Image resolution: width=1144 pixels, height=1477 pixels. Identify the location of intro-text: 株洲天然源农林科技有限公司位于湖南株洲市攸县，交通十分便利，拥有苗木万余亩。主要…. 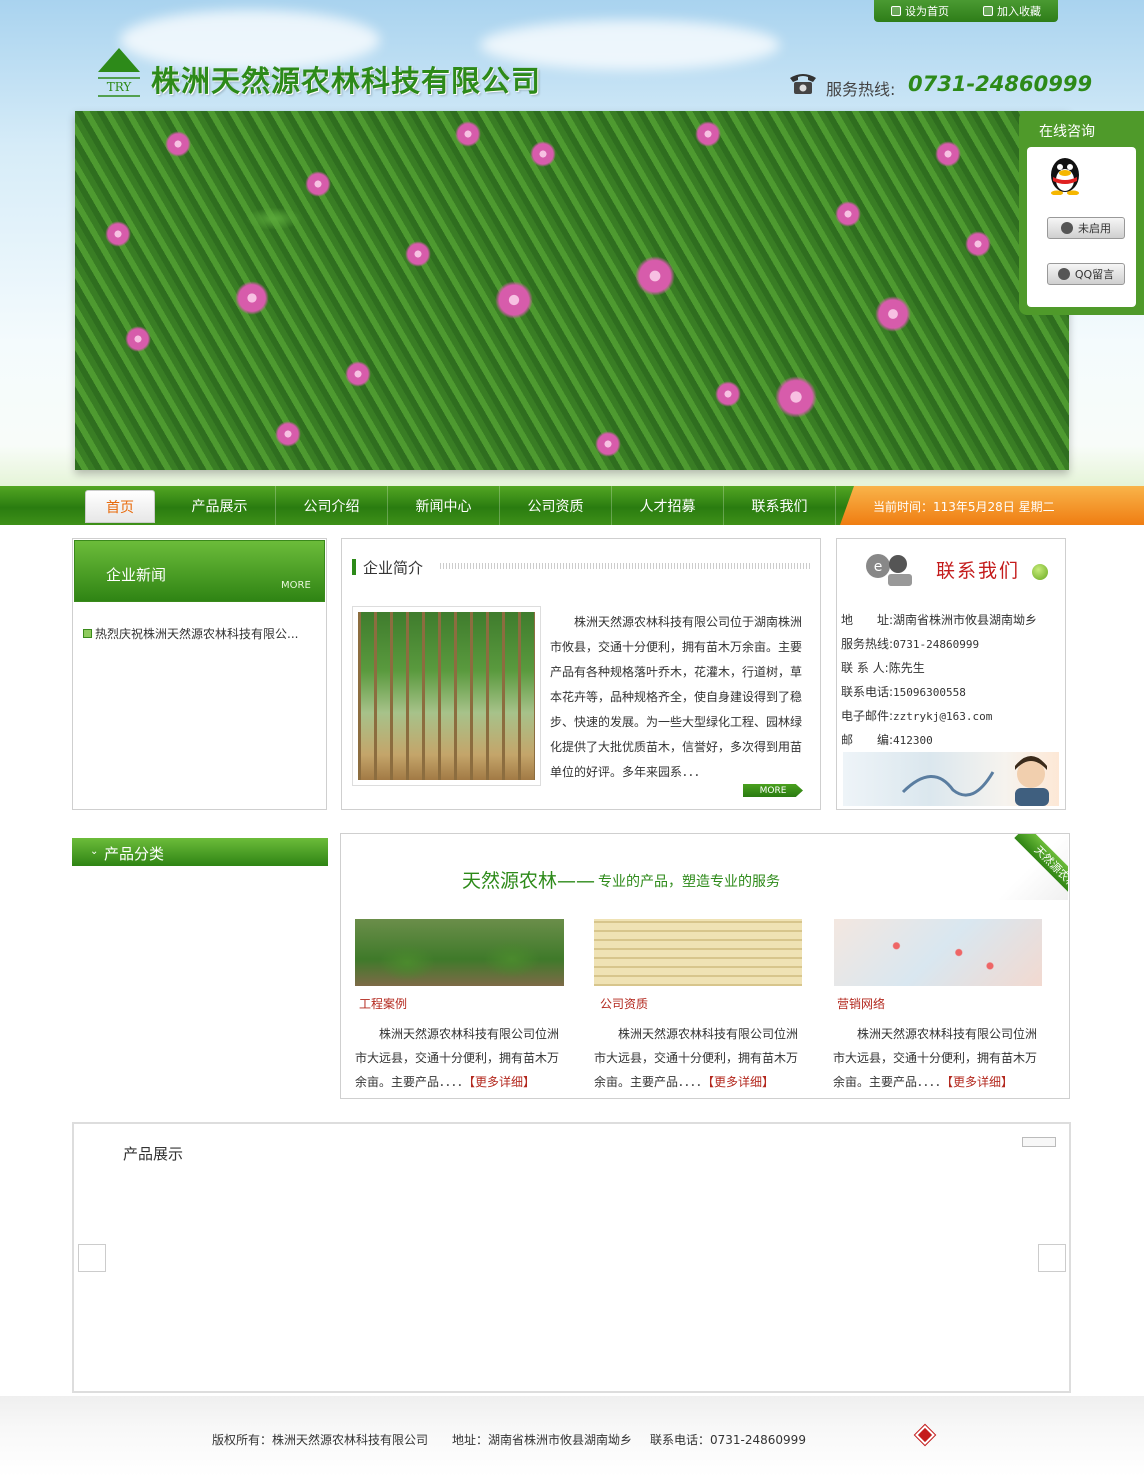
(676, 697).